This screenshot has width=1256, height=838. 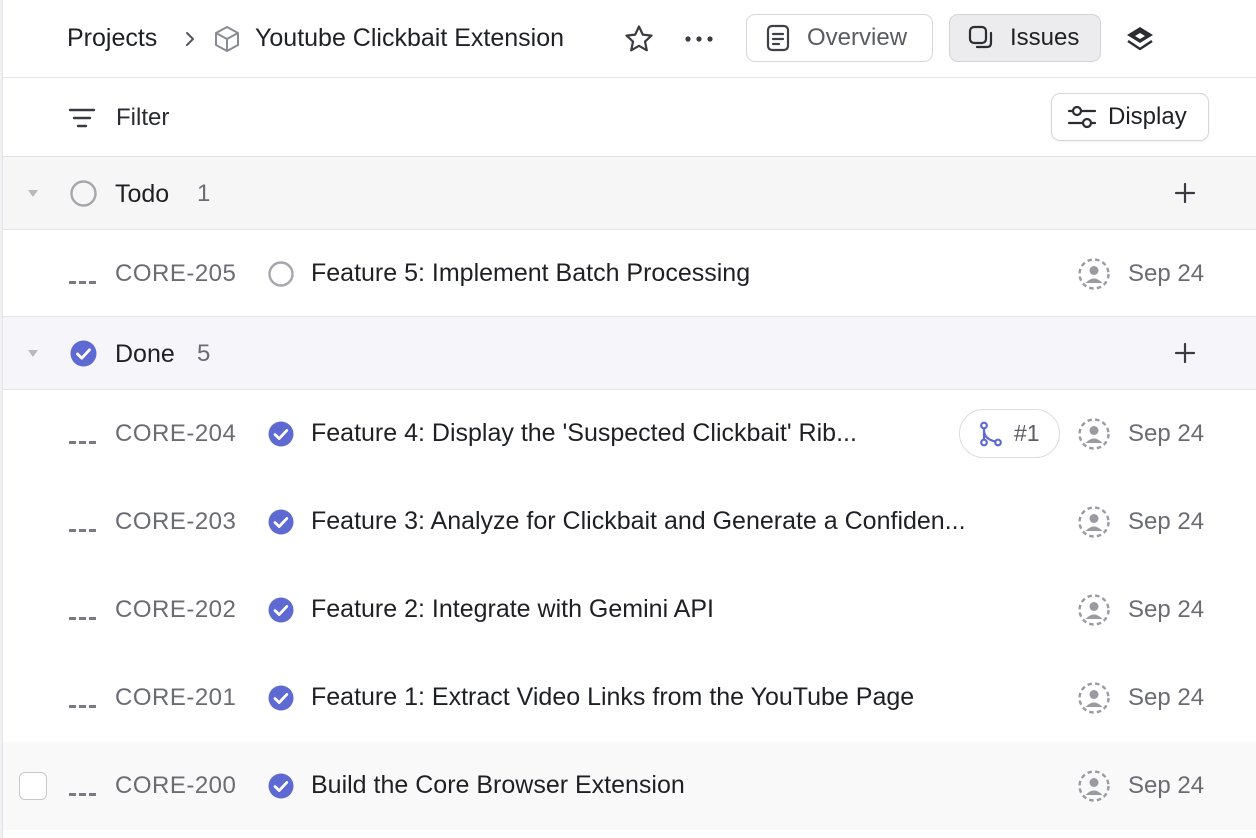 I want to click on row-checkbox, so click(x=33, y=786).